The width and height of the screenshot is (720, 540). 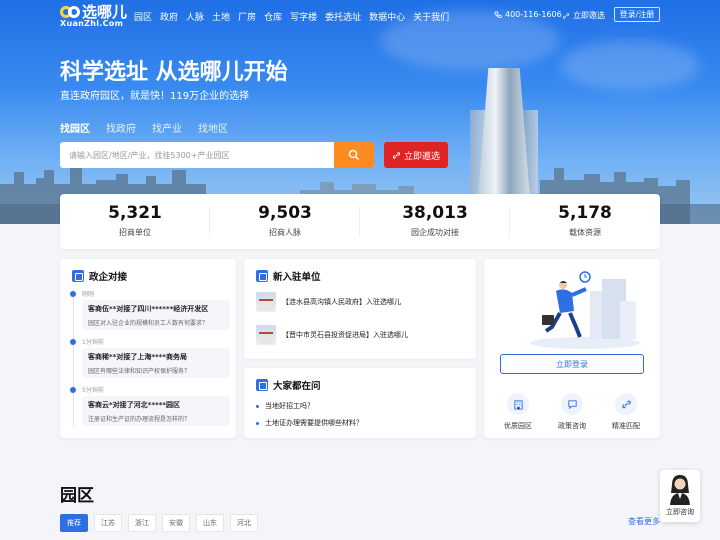 What do you see at coordinates (73, 357) in the screenshot?
I see `timeline-line` at bounding box center [73, 357].